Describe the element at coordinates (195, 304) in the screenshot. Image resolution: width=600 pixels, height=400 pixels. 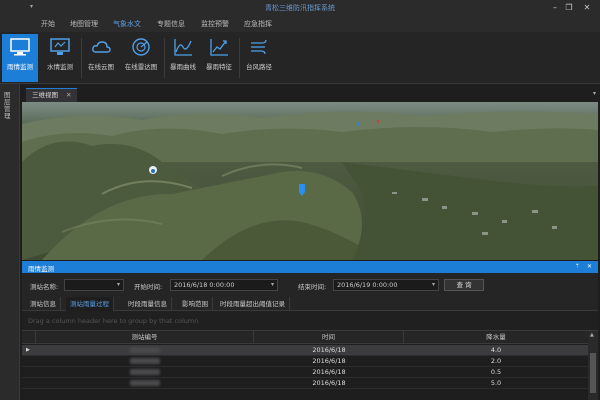
I see `tab-impact-range: 影响范围` at that location.